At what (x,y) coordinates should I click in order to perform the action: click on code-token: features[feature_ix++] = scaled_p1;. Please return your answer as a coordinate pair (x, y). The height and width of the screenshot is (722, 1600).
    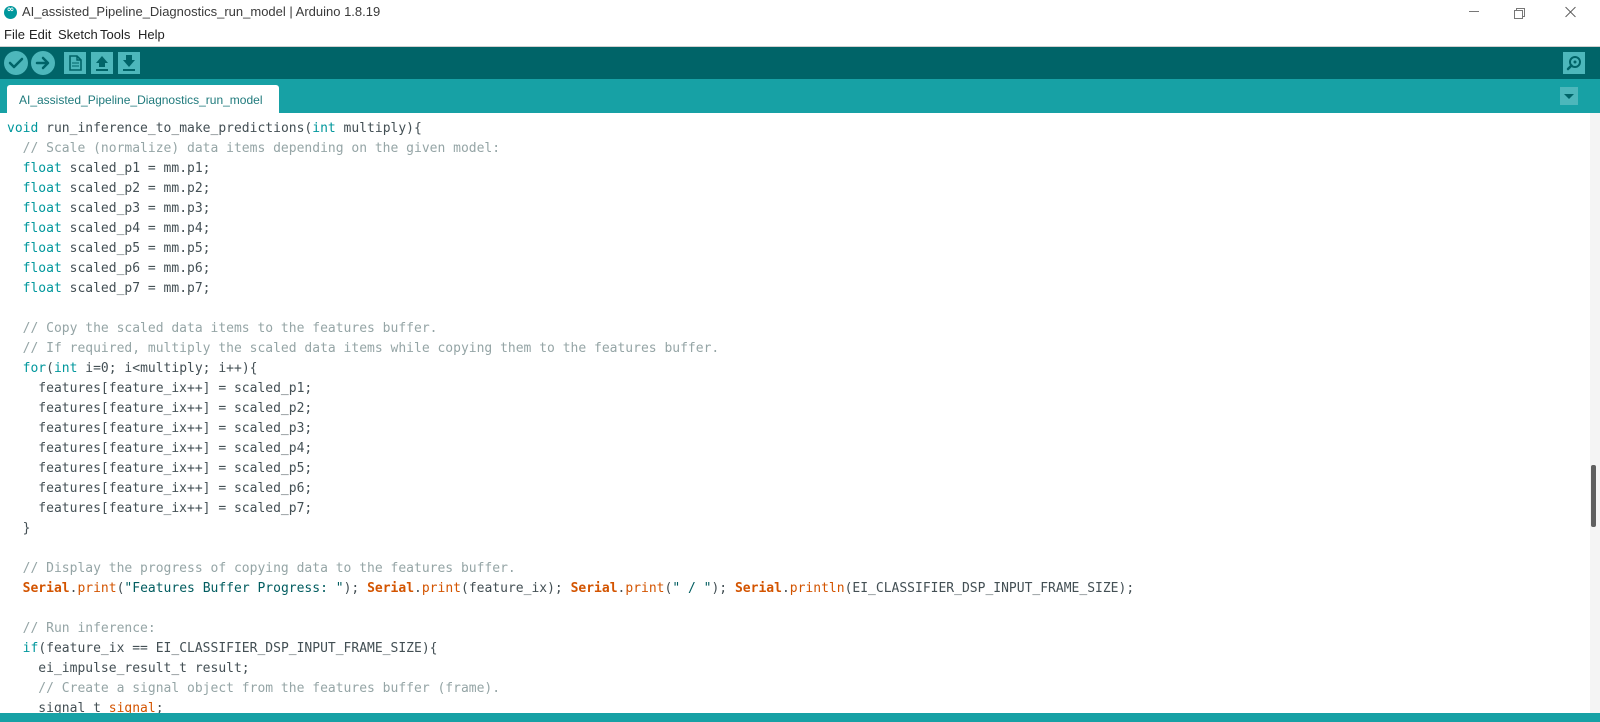
    Looking at the image, I should click on (160, 388).